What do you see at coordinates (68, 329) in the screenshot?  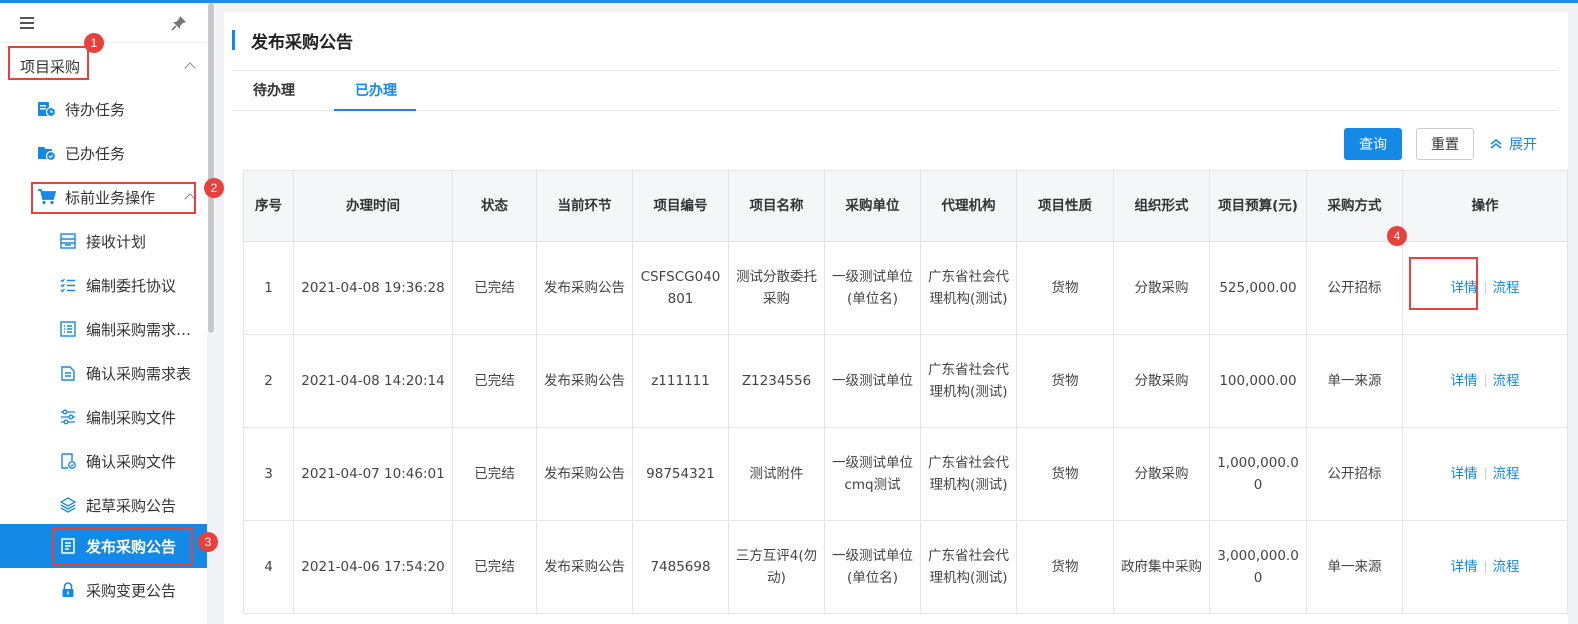 I see `list-icon` at bounding box center [68, 329].